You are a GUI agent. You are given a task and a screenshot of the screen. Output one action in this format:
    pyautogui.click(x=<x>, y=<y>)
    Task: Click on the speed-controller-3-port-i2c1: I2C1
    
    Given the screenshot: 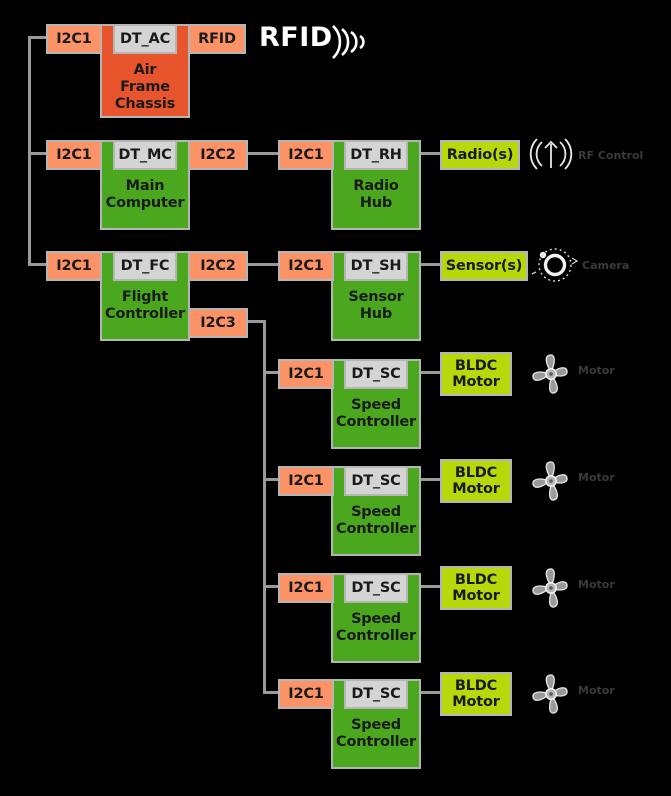 What is the action you would take?
    pyautogui.click(x=306, y=588)
    